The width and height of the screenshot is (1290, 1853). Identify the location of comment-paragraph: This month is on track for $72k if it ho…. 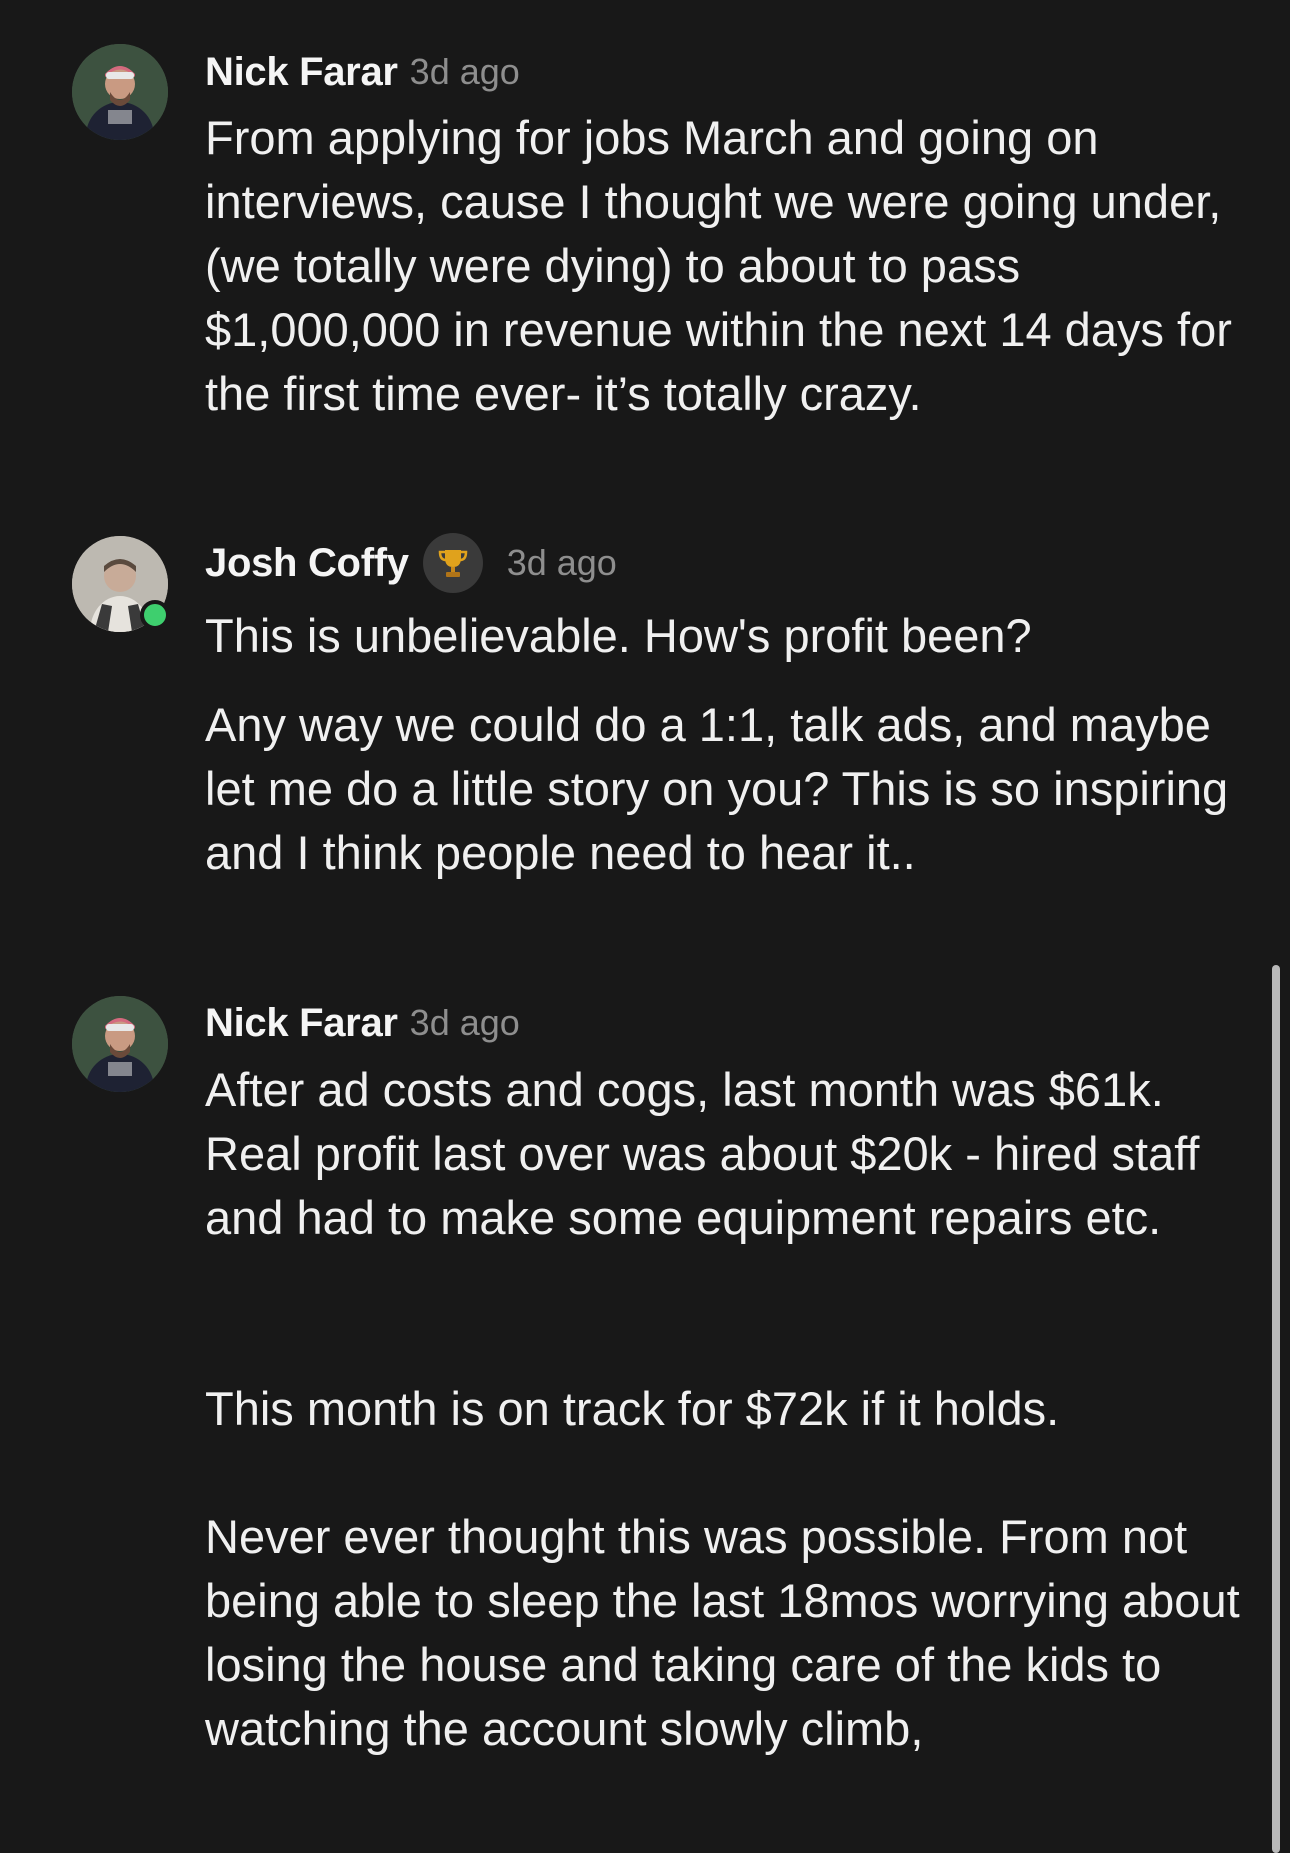
(632, 1408).